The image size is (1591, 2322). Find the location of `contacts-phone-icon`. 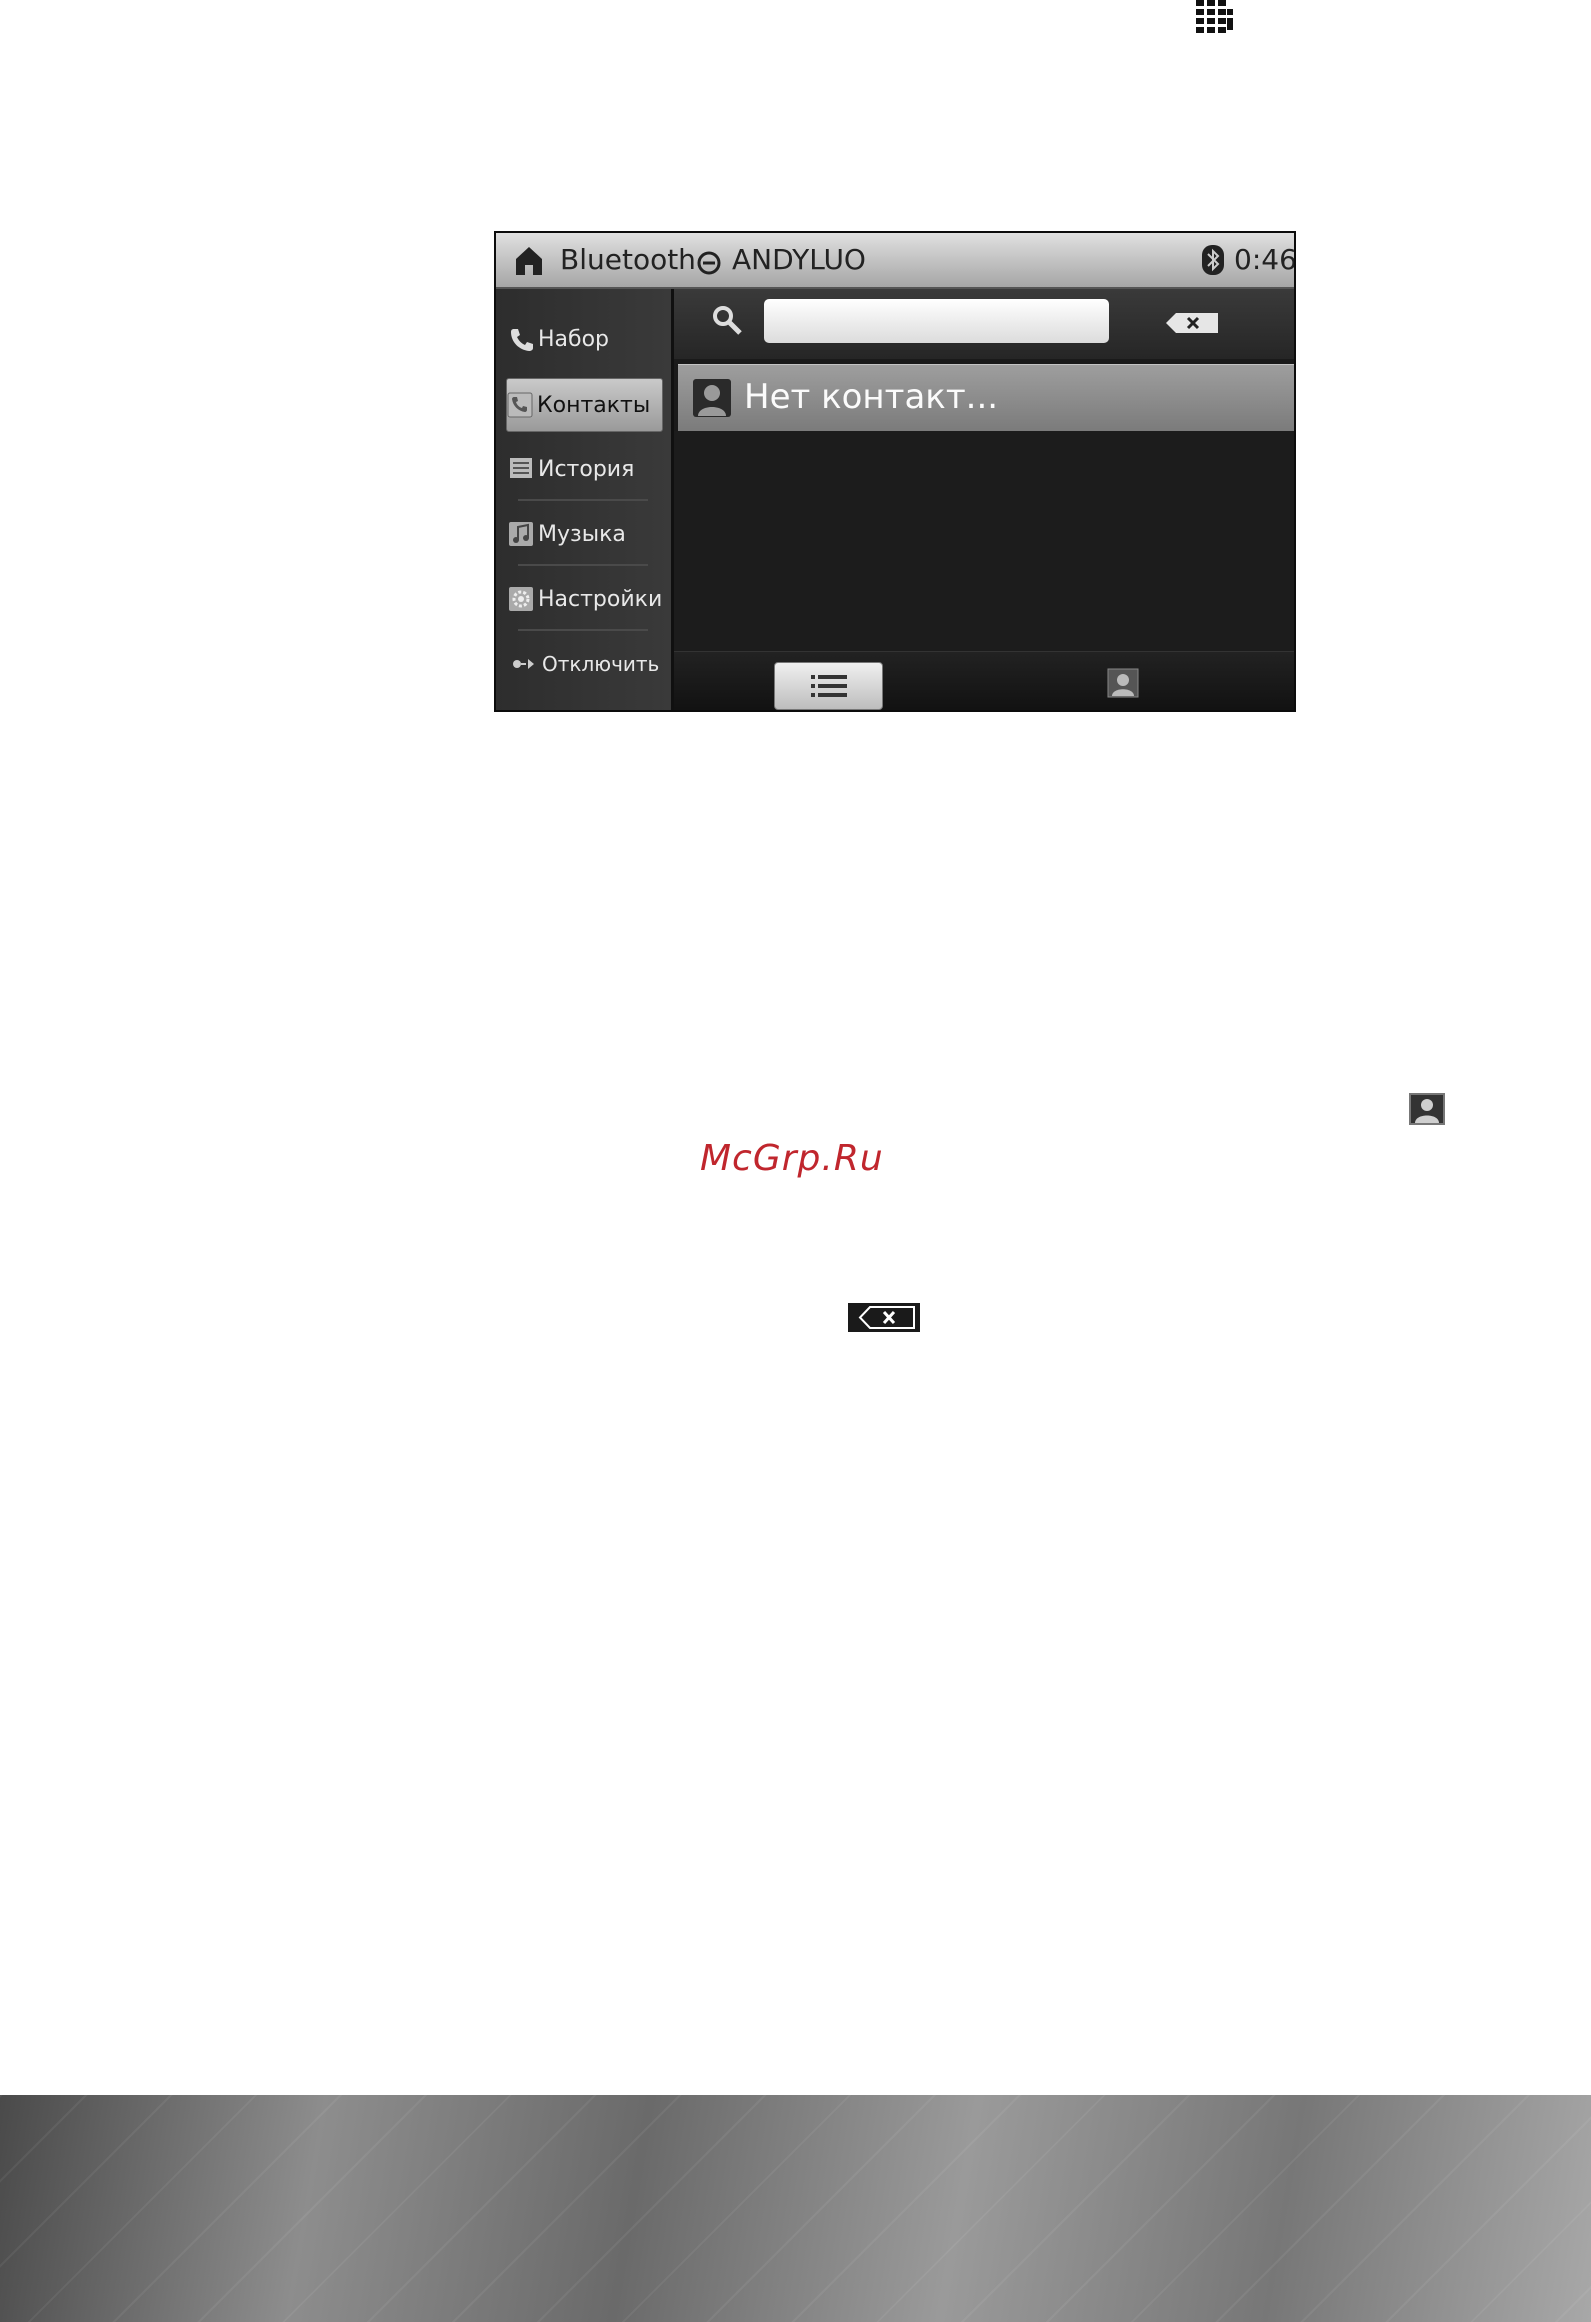

contacts-phone-icon is located at coordinates (520, 405).